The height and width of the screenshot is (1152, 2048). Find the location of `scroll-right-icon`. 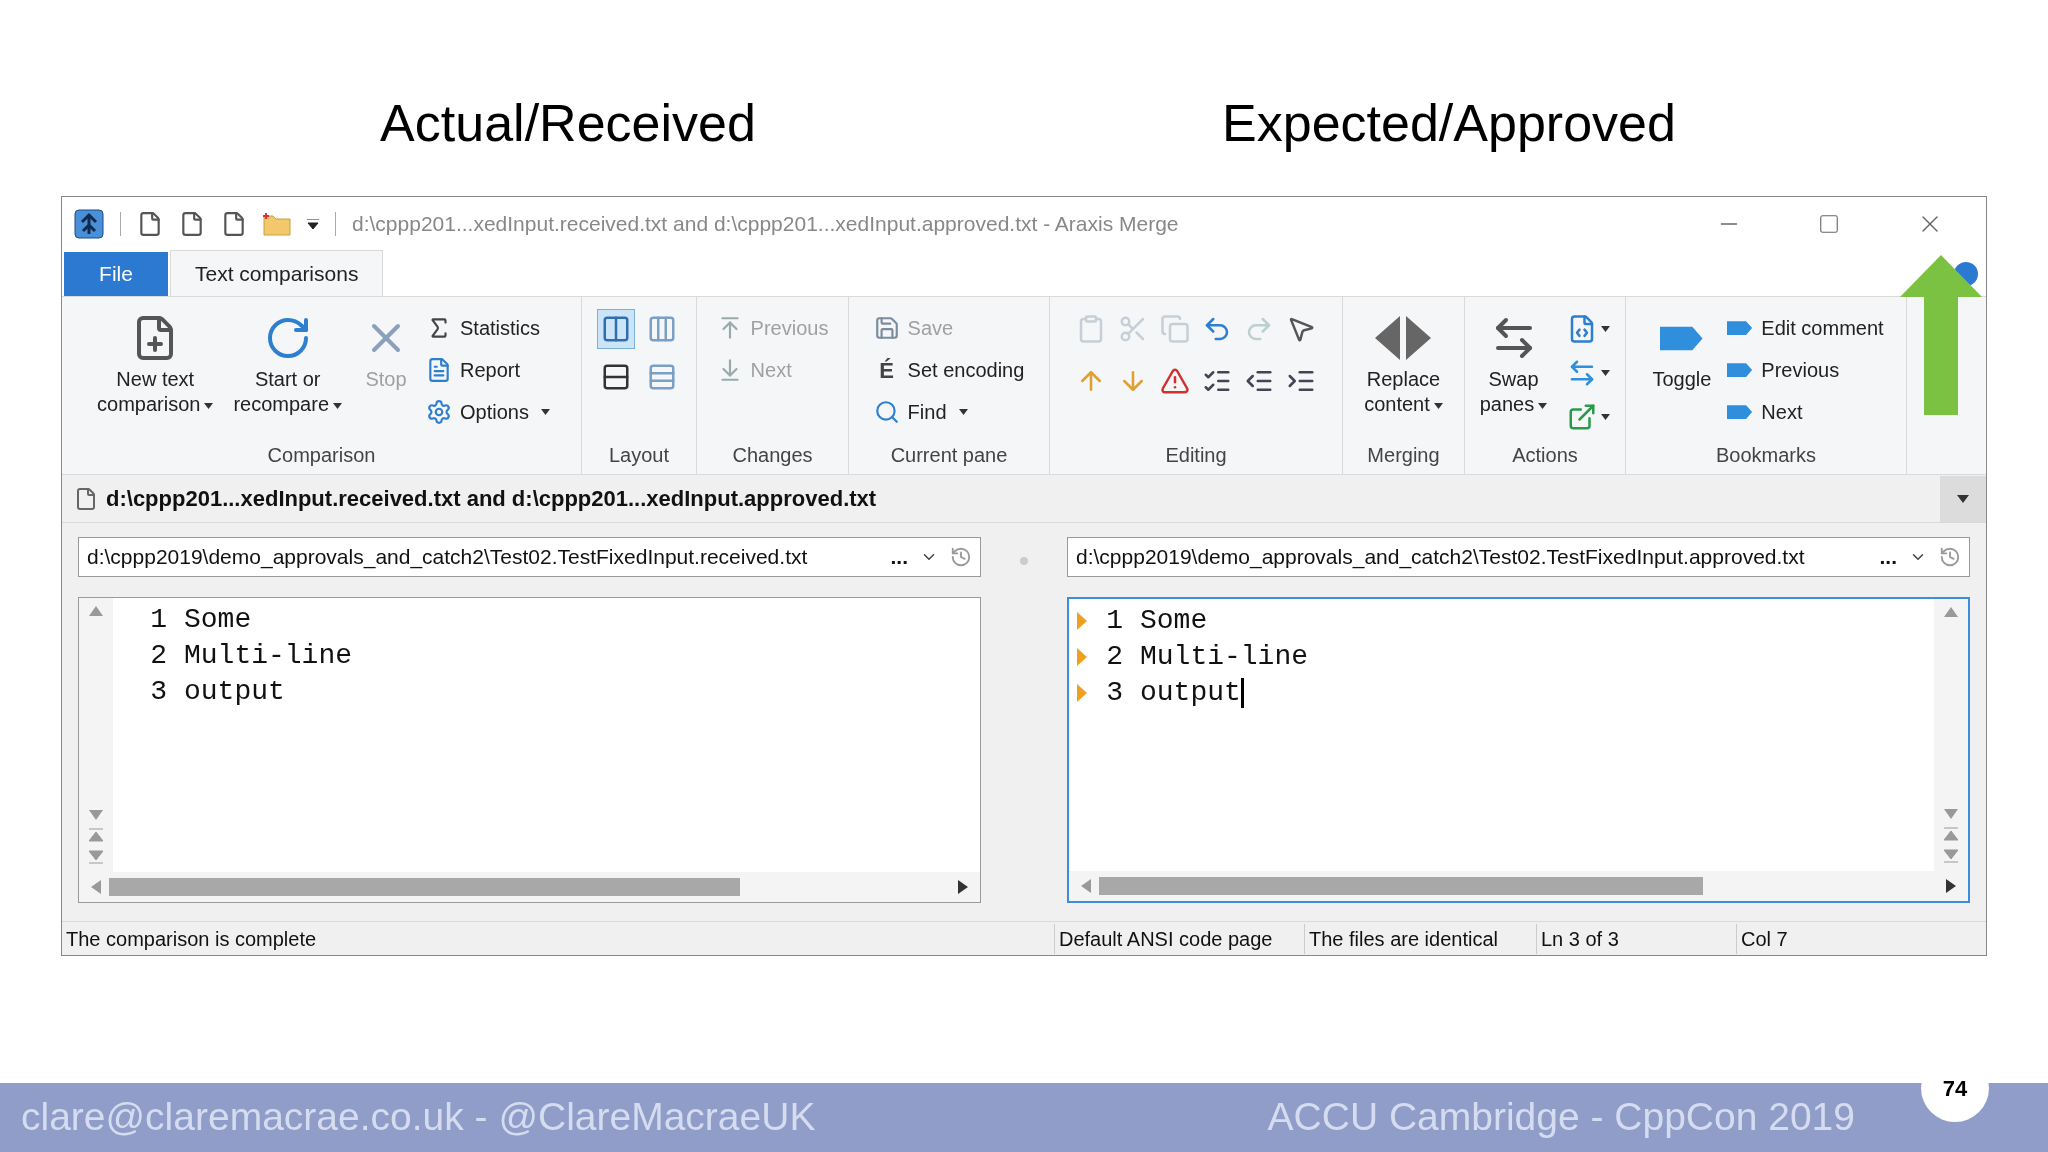

scroll-right-icon is located at coordinates (1951, 886).